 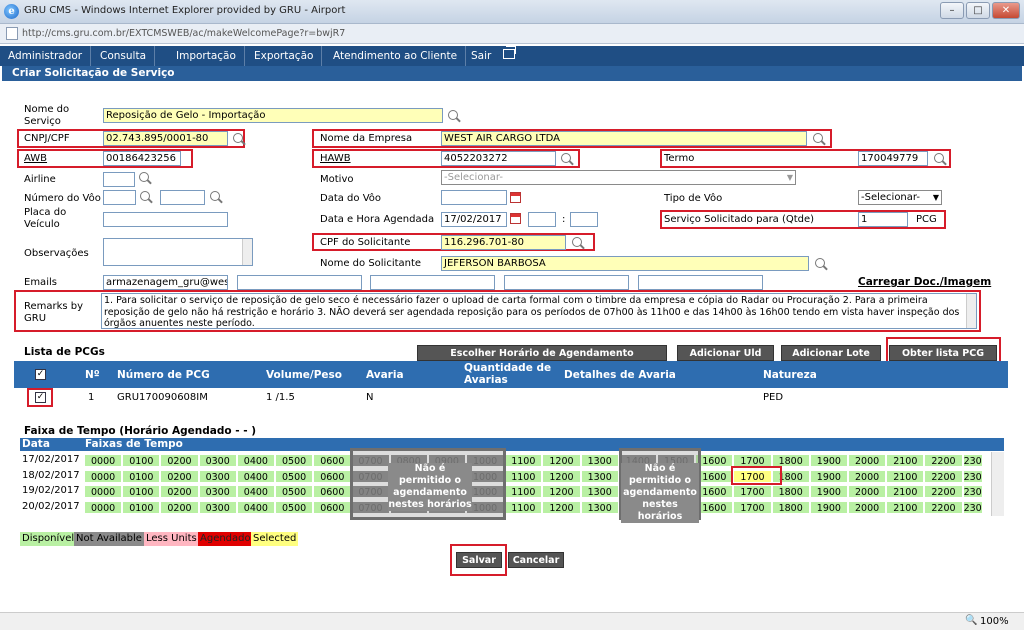 I want to click on placa-field, so click(x=165, y=219).